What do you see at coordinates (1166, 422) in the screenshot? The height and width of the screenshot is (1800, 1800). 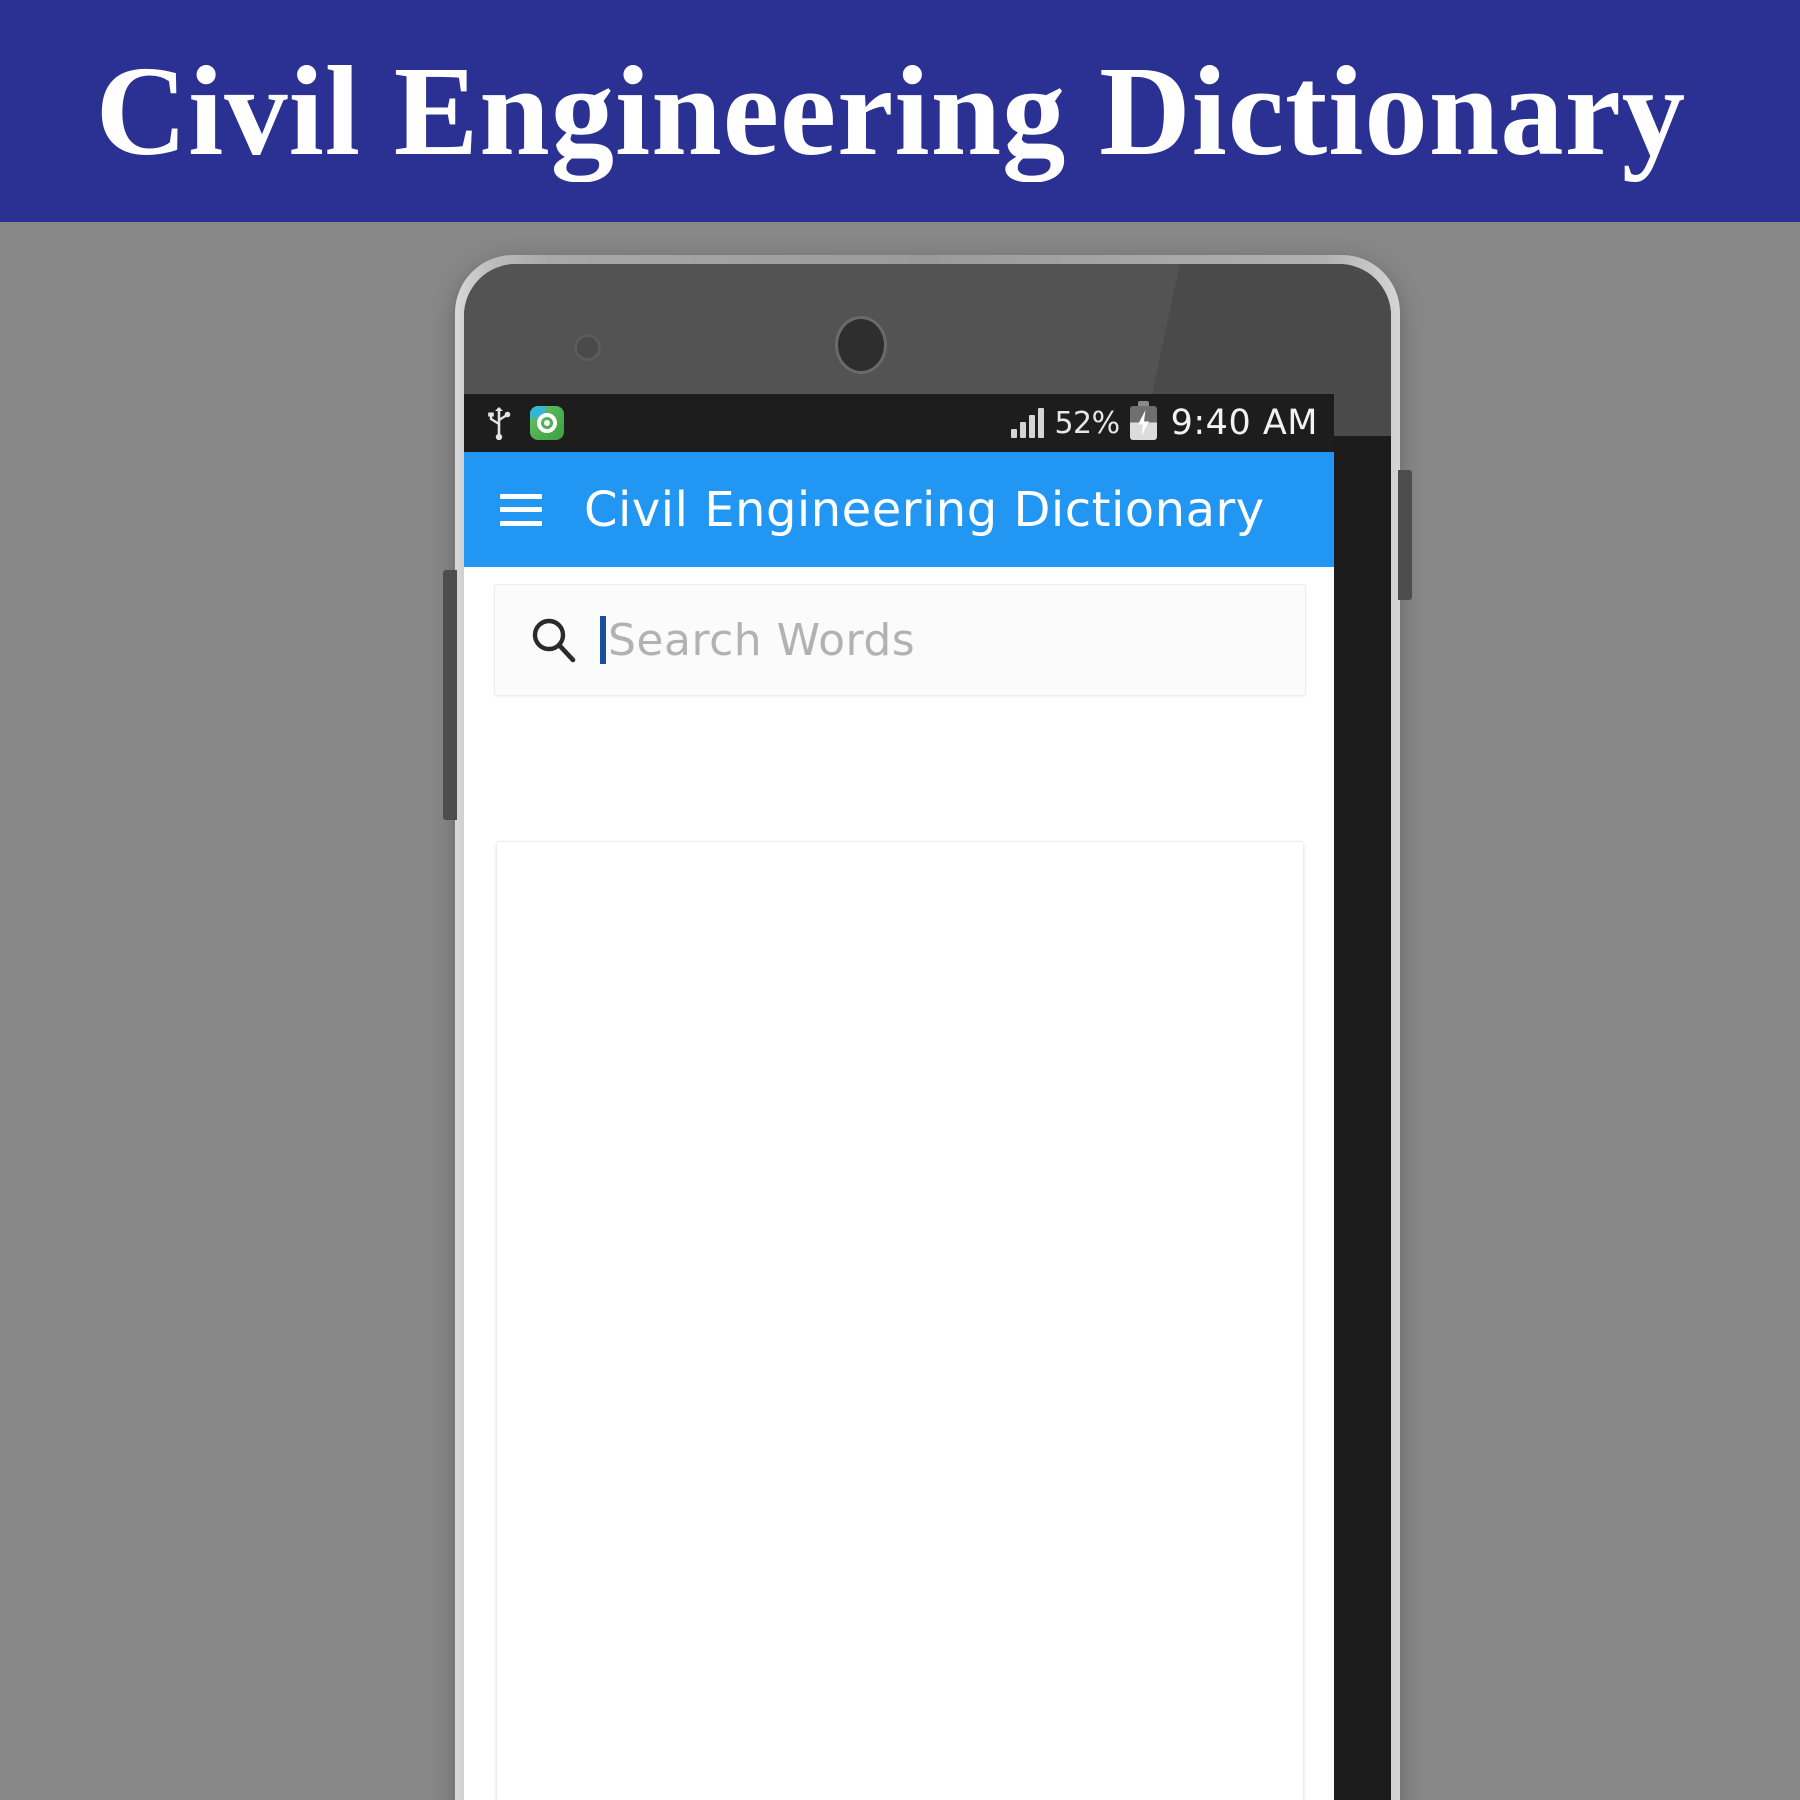 I see `status-bar-right: 52% 9:40 AM` at bounding box center [1166, 422].